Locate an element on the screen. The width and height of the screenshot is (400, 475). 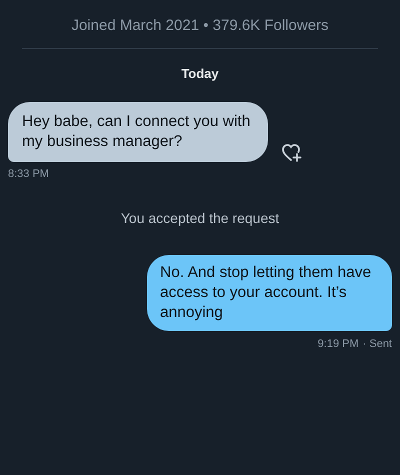
message-bubble: Hey babe, can I connect you with my business manager? is located at coordinates (138, 132).